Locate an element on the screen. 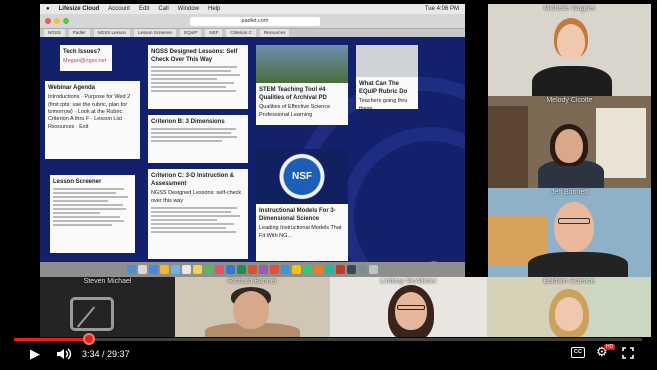  apple-icon: ● is located at coordinates (48, 9).